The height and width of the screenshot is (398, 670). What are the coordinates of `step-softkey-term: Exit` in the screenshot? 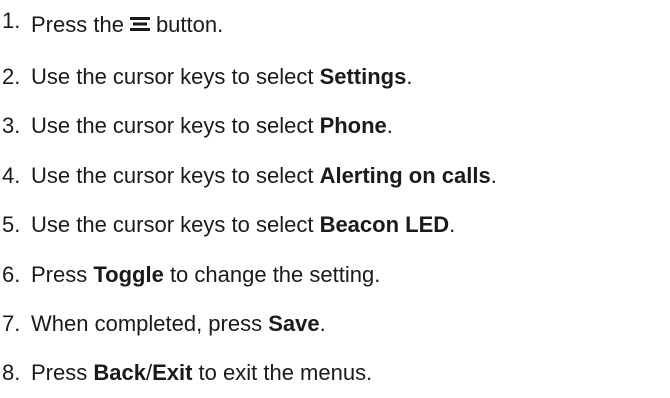 It's located at (172, 372).